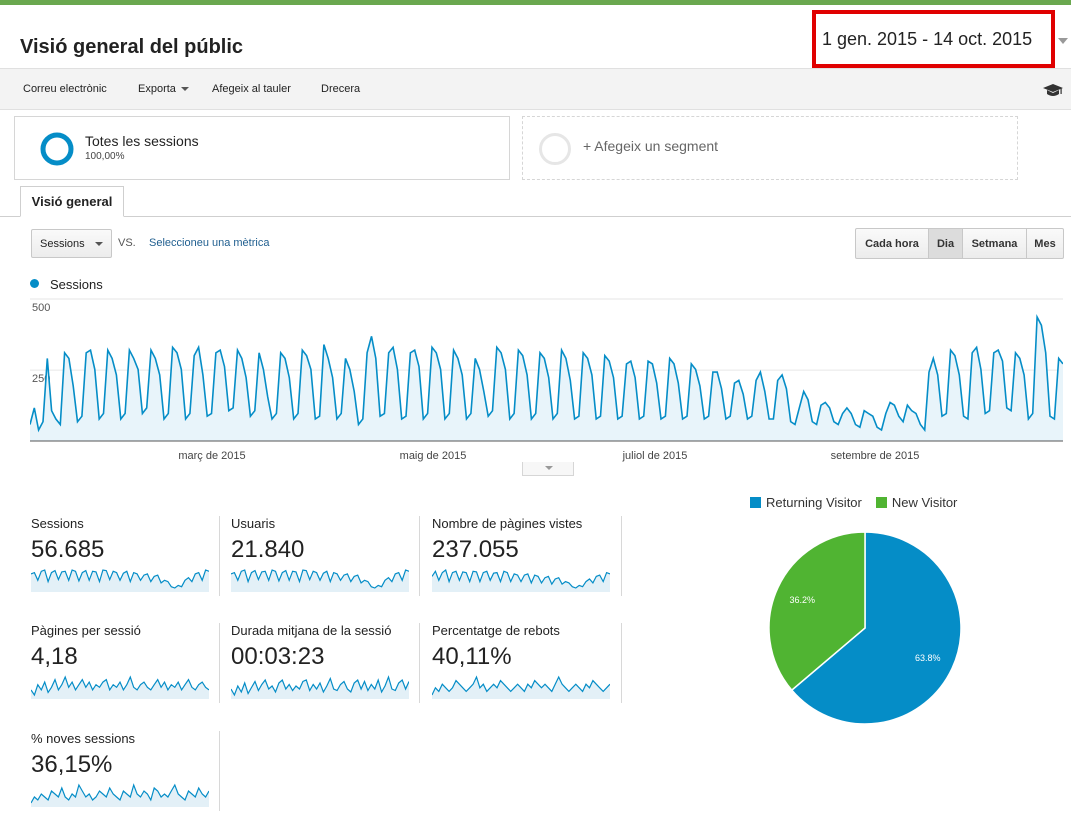 The height and width of the screenshot is (832, 1071). I want to click on segment-percentage: 100,00%, so click(105, 156).